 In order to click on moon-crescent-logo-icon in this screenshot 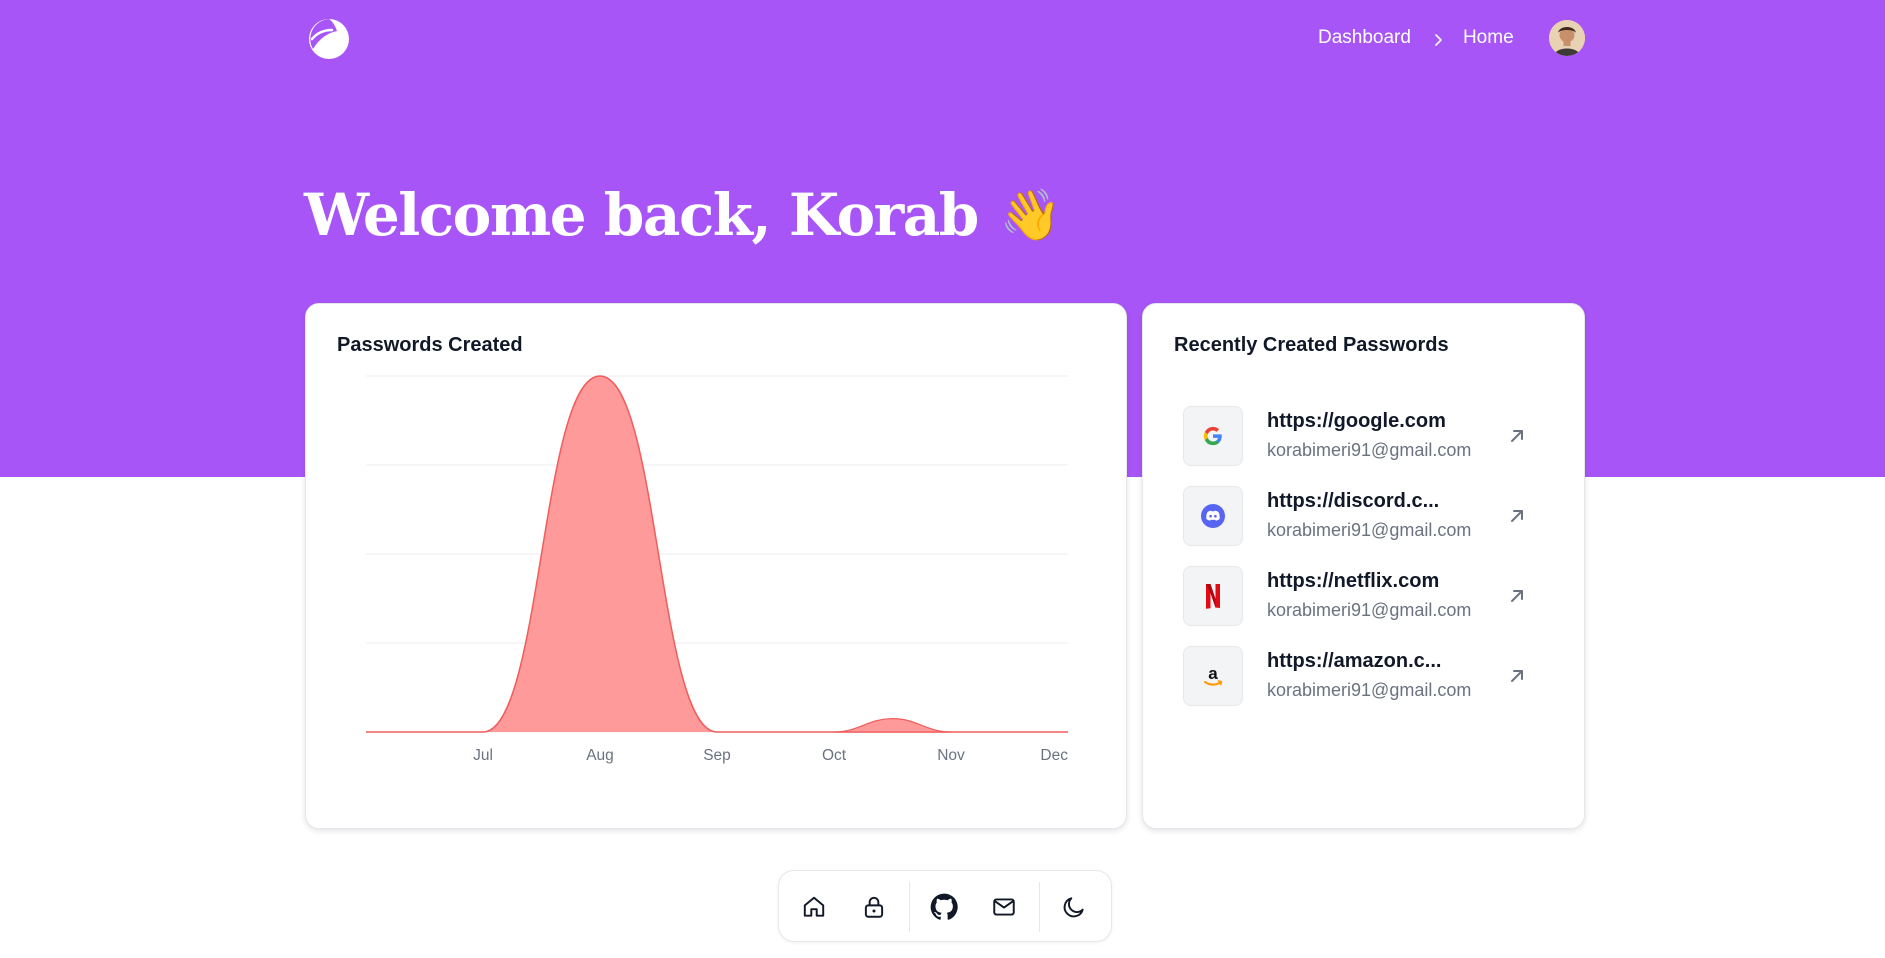, I will do `click(329, 39)`.